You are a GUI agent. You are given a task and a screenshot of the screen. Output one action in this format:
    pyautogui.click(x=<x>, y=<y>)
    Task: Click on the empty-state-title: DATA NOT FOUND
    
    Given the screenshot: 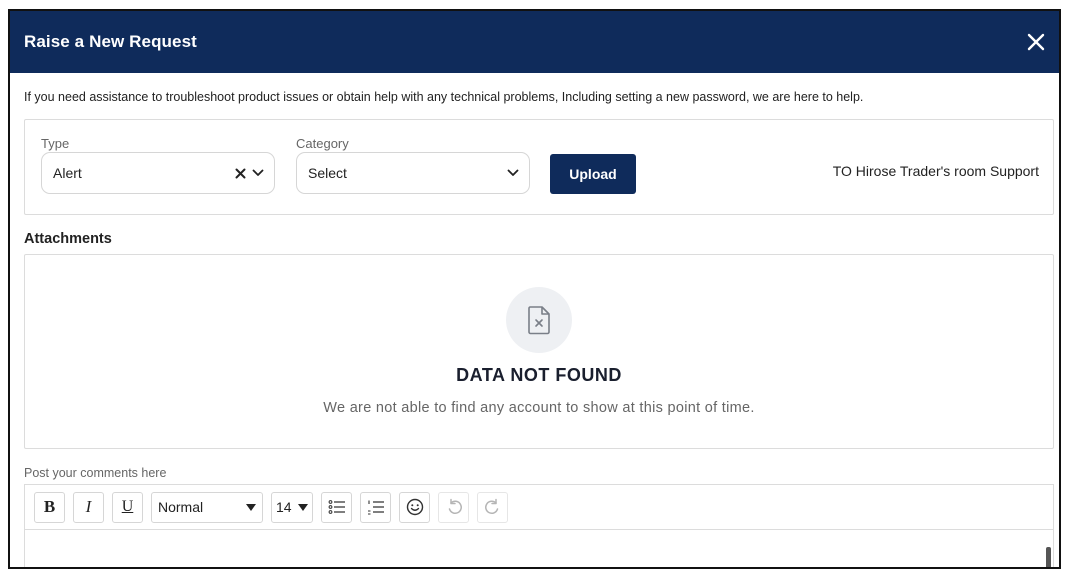 What is the action you would take?
    pyautogui.click(x=539, y=375)
    